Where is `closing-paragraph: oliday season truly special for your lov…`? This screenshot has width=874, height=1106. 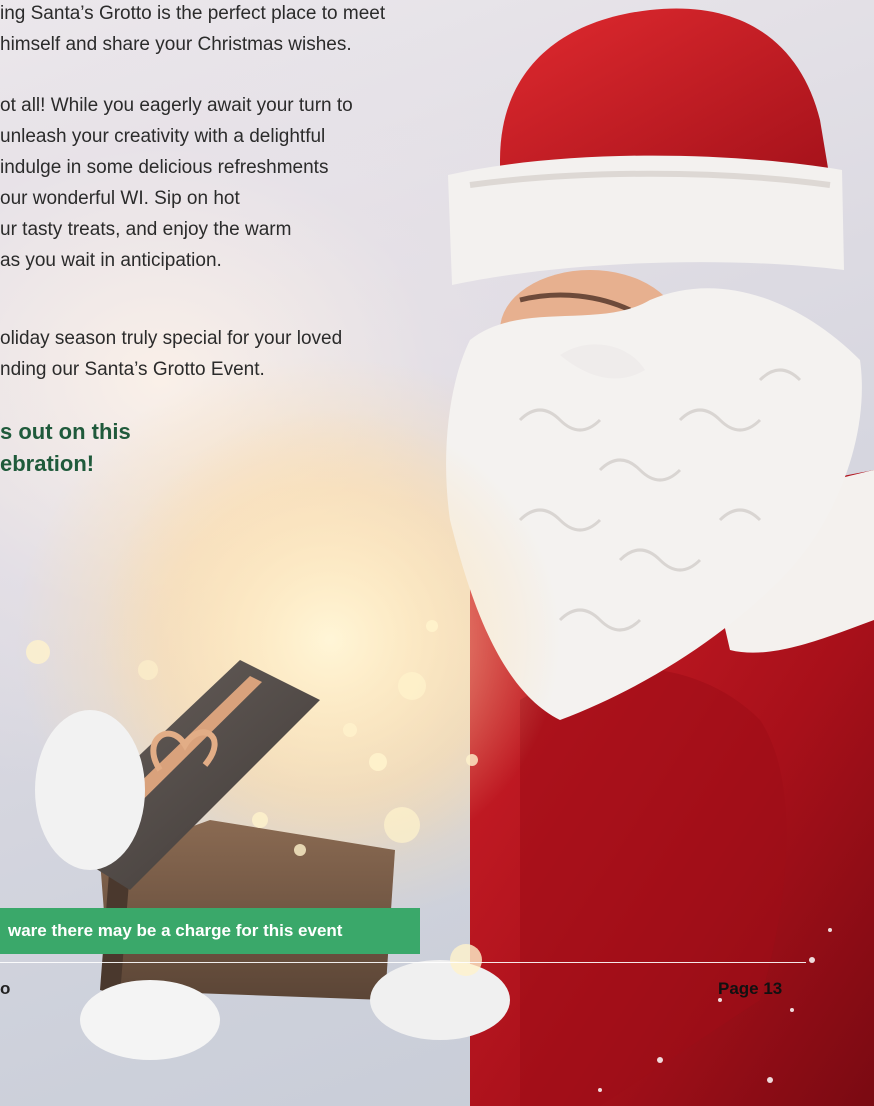
closing-paragraph: oliday season truly special for your lov… is located at coordinates (171, 354).